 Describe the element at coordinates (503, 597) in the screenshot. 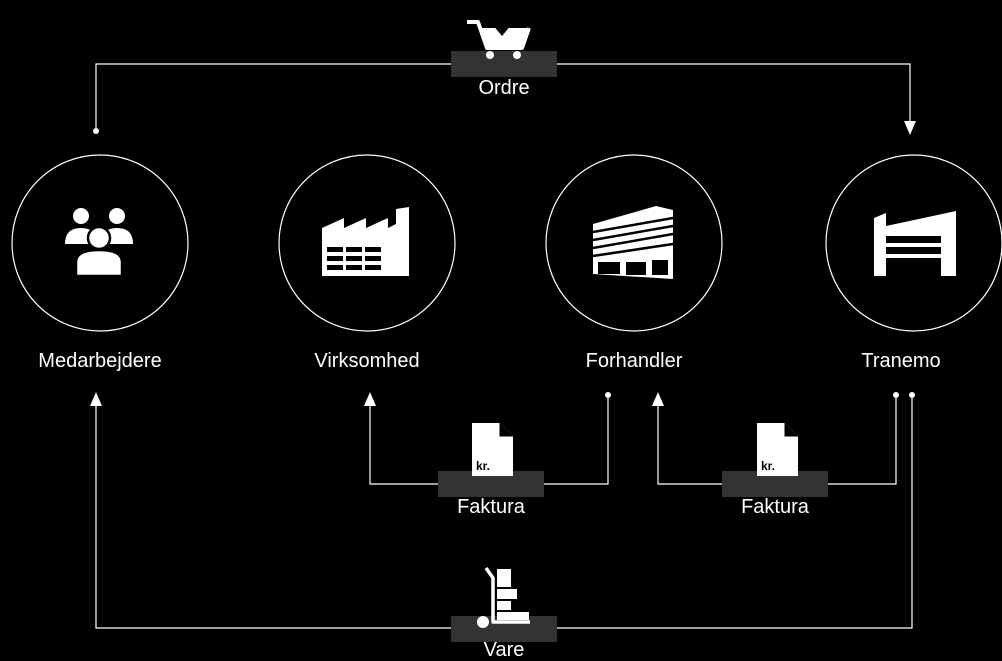

I see `hand-truck-icon` at that location.